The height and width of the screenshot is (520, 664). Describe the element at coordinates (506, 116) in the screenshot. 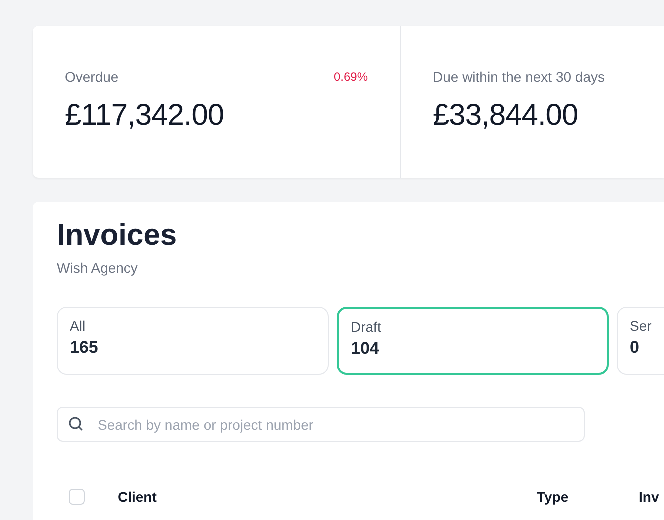

I see `stat-amount: £33,844.00` at that location.